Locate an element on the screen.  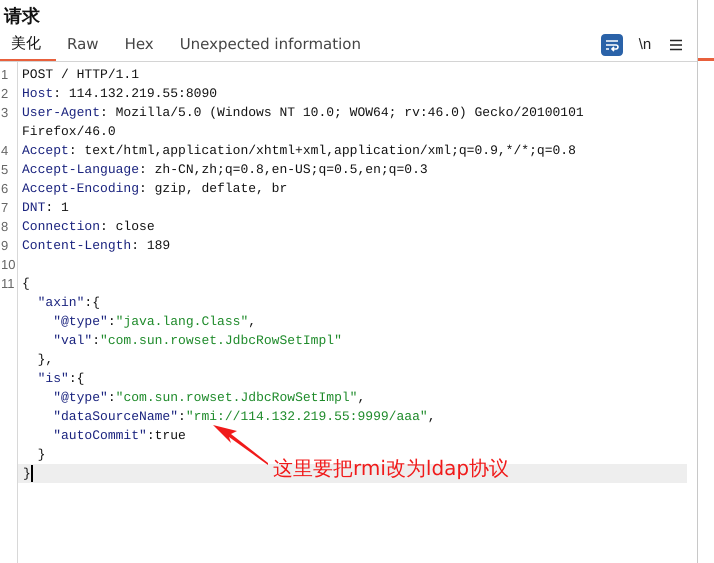
arrow is located at coordinates (241, 446).